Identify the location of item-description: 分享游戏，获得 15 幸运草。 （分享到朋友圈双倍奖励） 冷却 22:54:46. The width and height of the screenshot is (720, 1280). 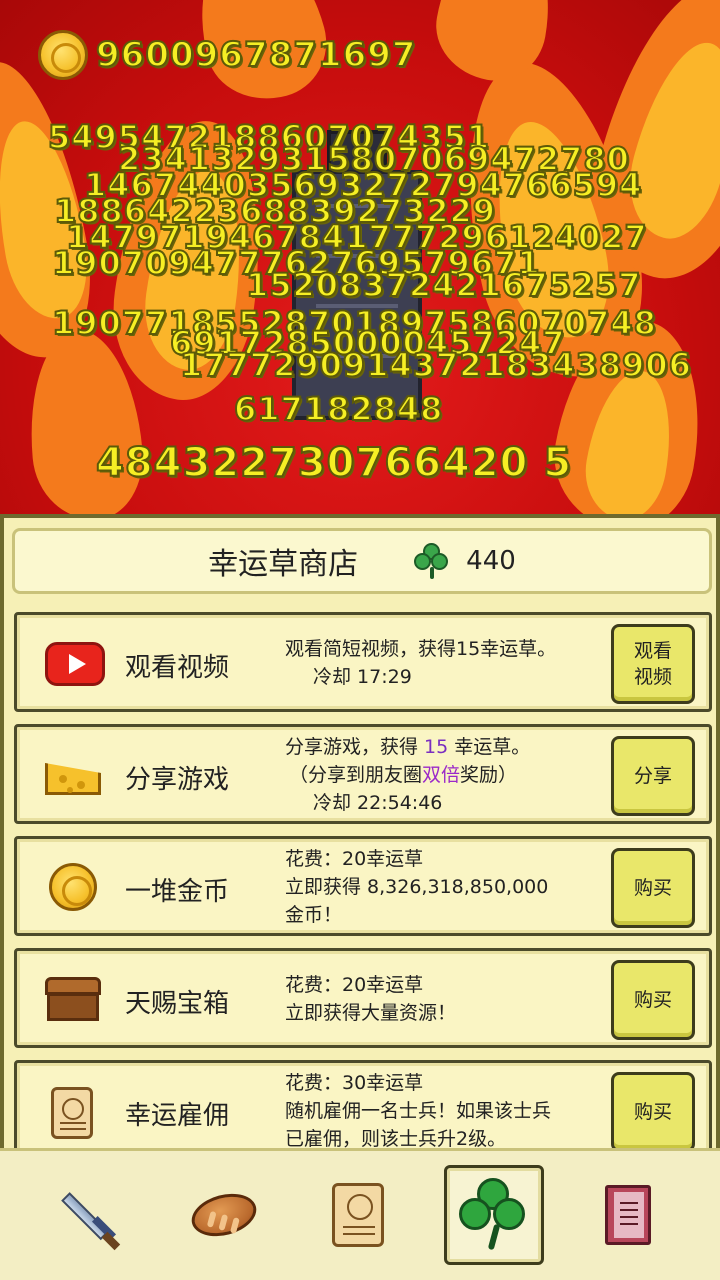
(450, 775).